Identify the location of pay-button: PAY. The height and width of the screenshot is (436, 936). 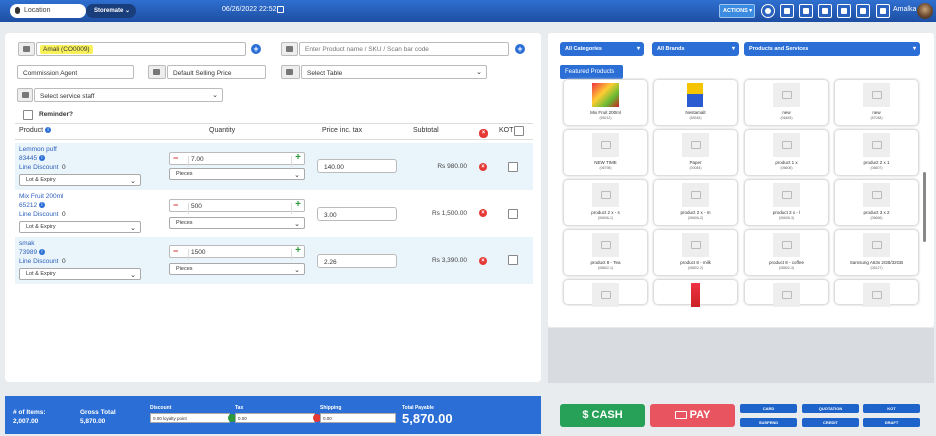
(692, 415).